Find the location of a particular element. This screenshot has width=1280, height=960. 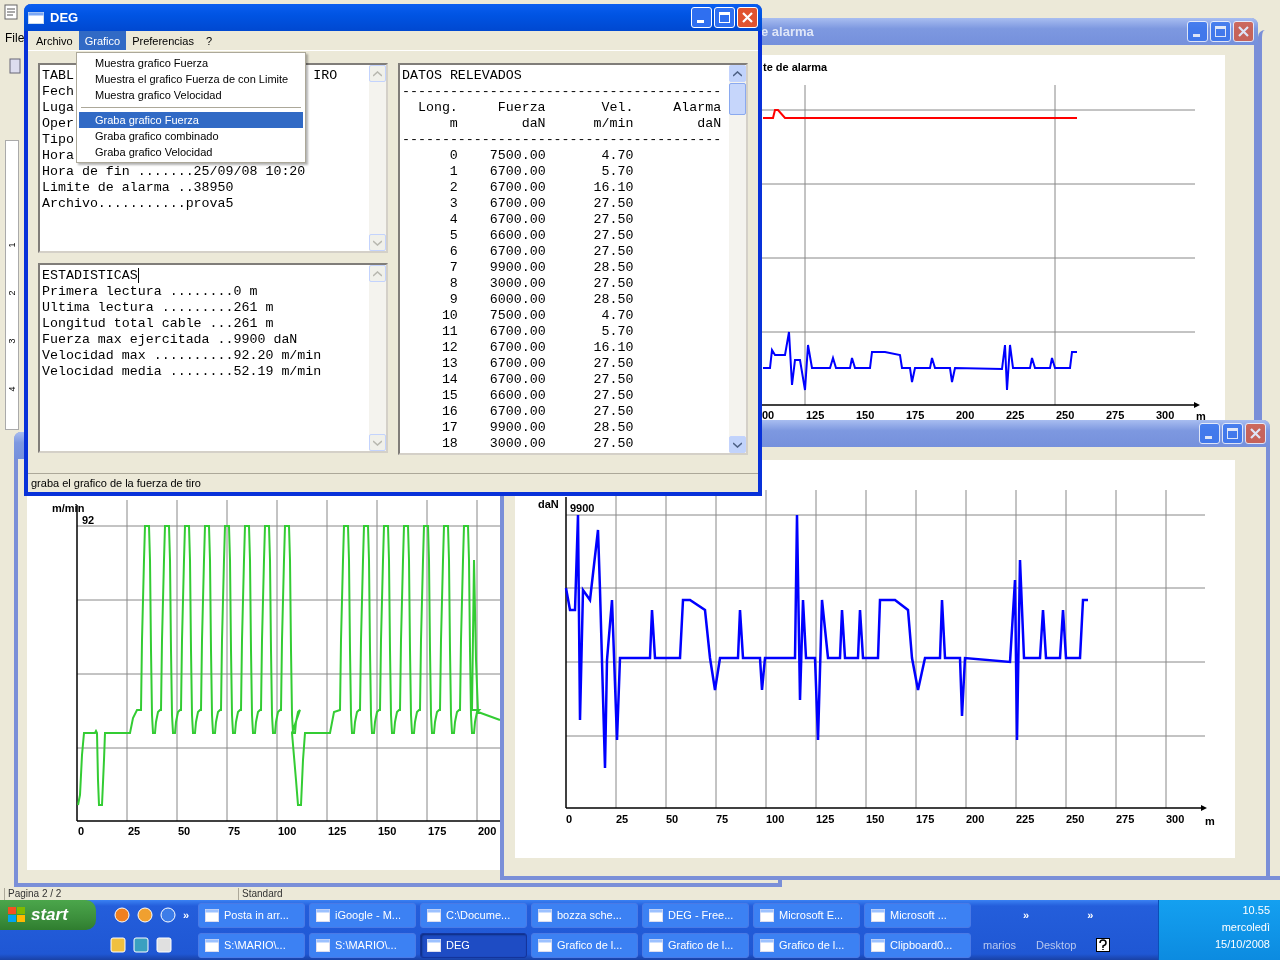

table-cell-text: 7500.00 is located at coordinates (517, 156).